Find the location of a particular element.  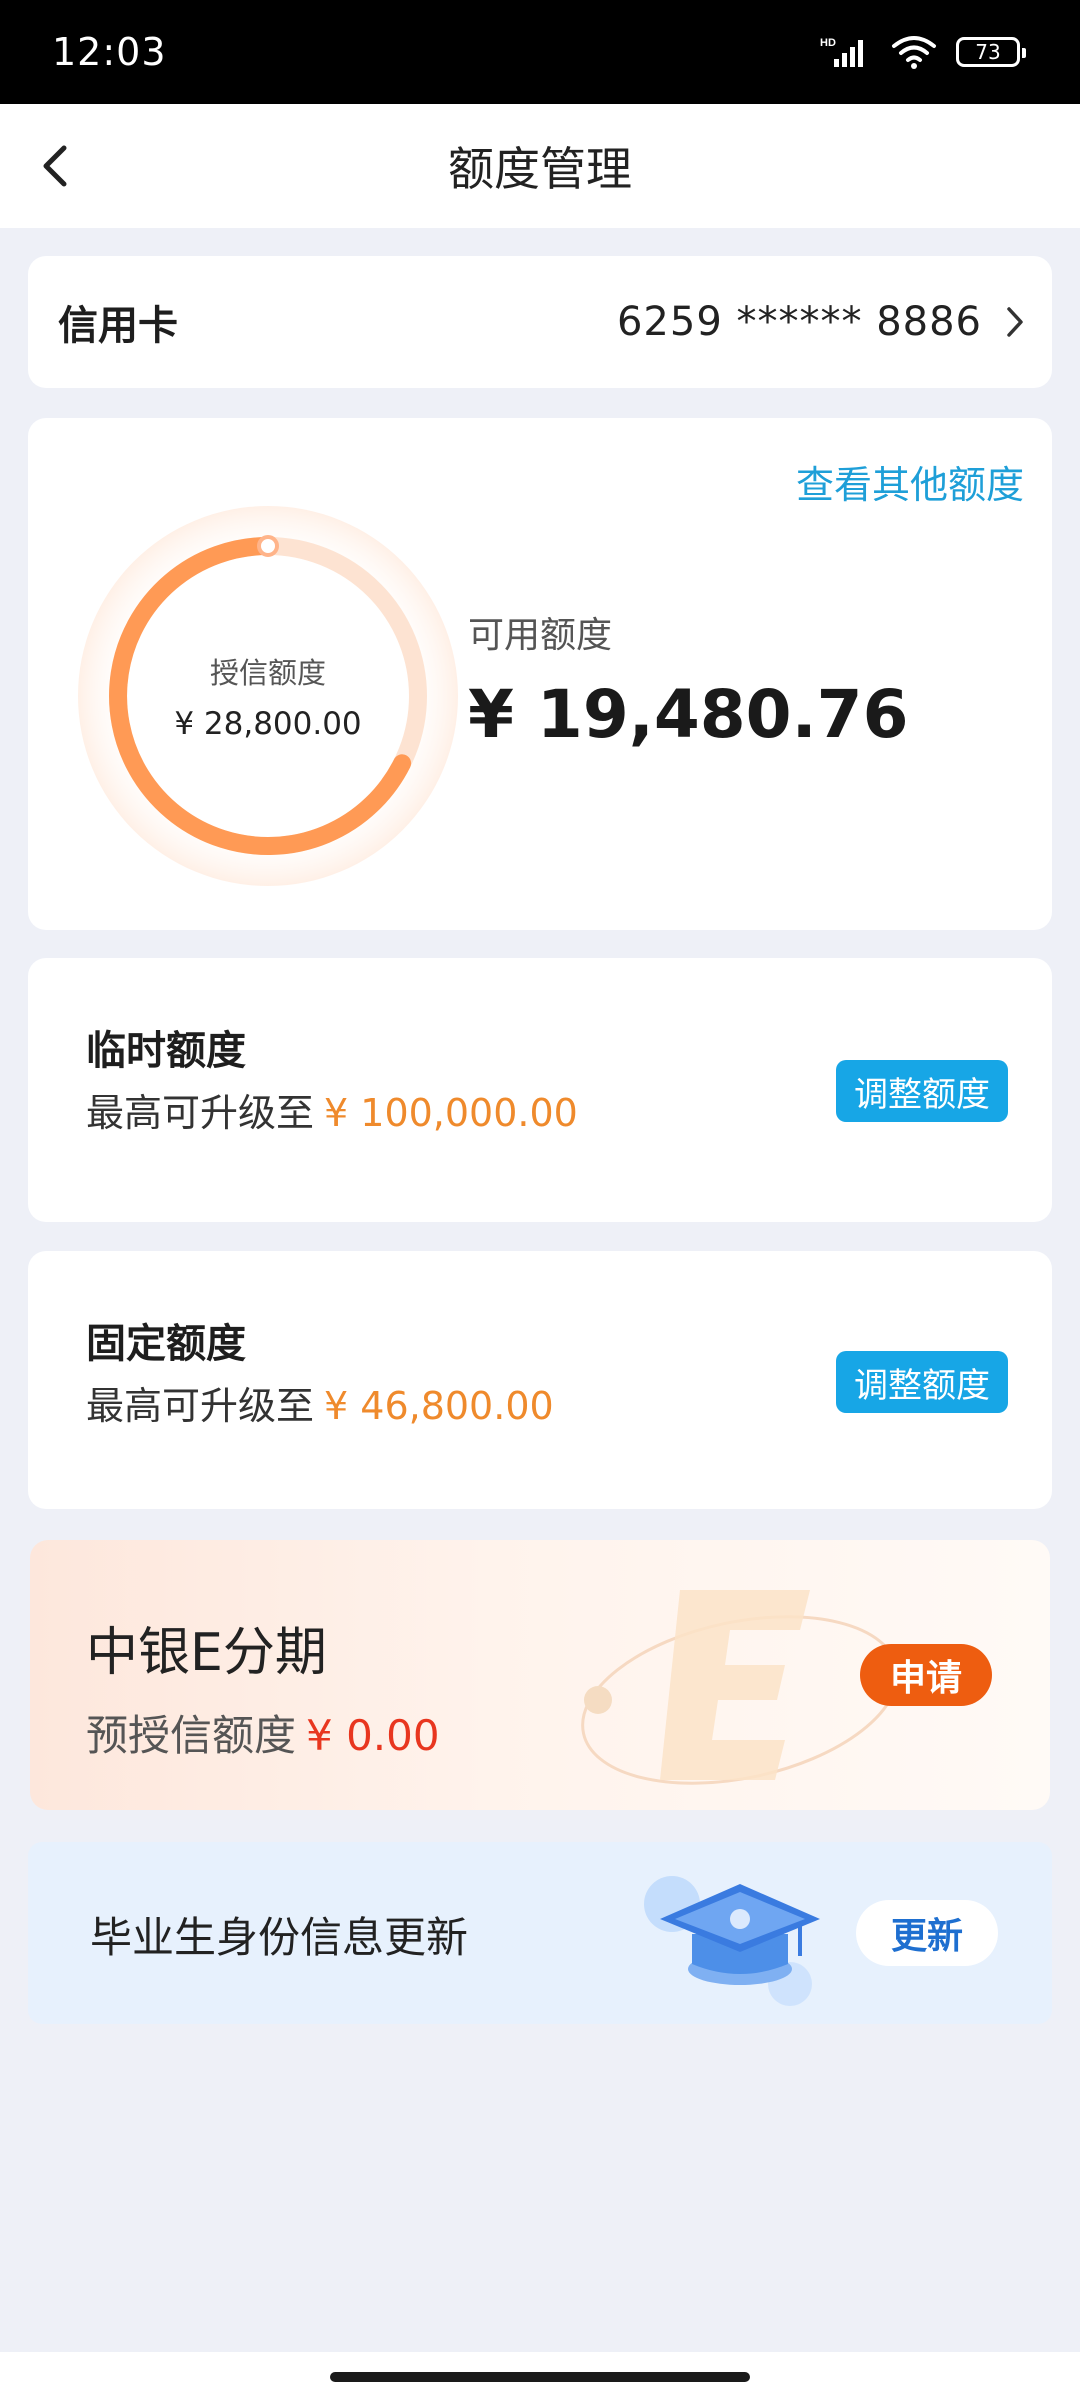

fixed-limit-card: 固定额度 最高可升级至 ¥ 46,800.00 调整额度 is located at coordinates (540, 1380).